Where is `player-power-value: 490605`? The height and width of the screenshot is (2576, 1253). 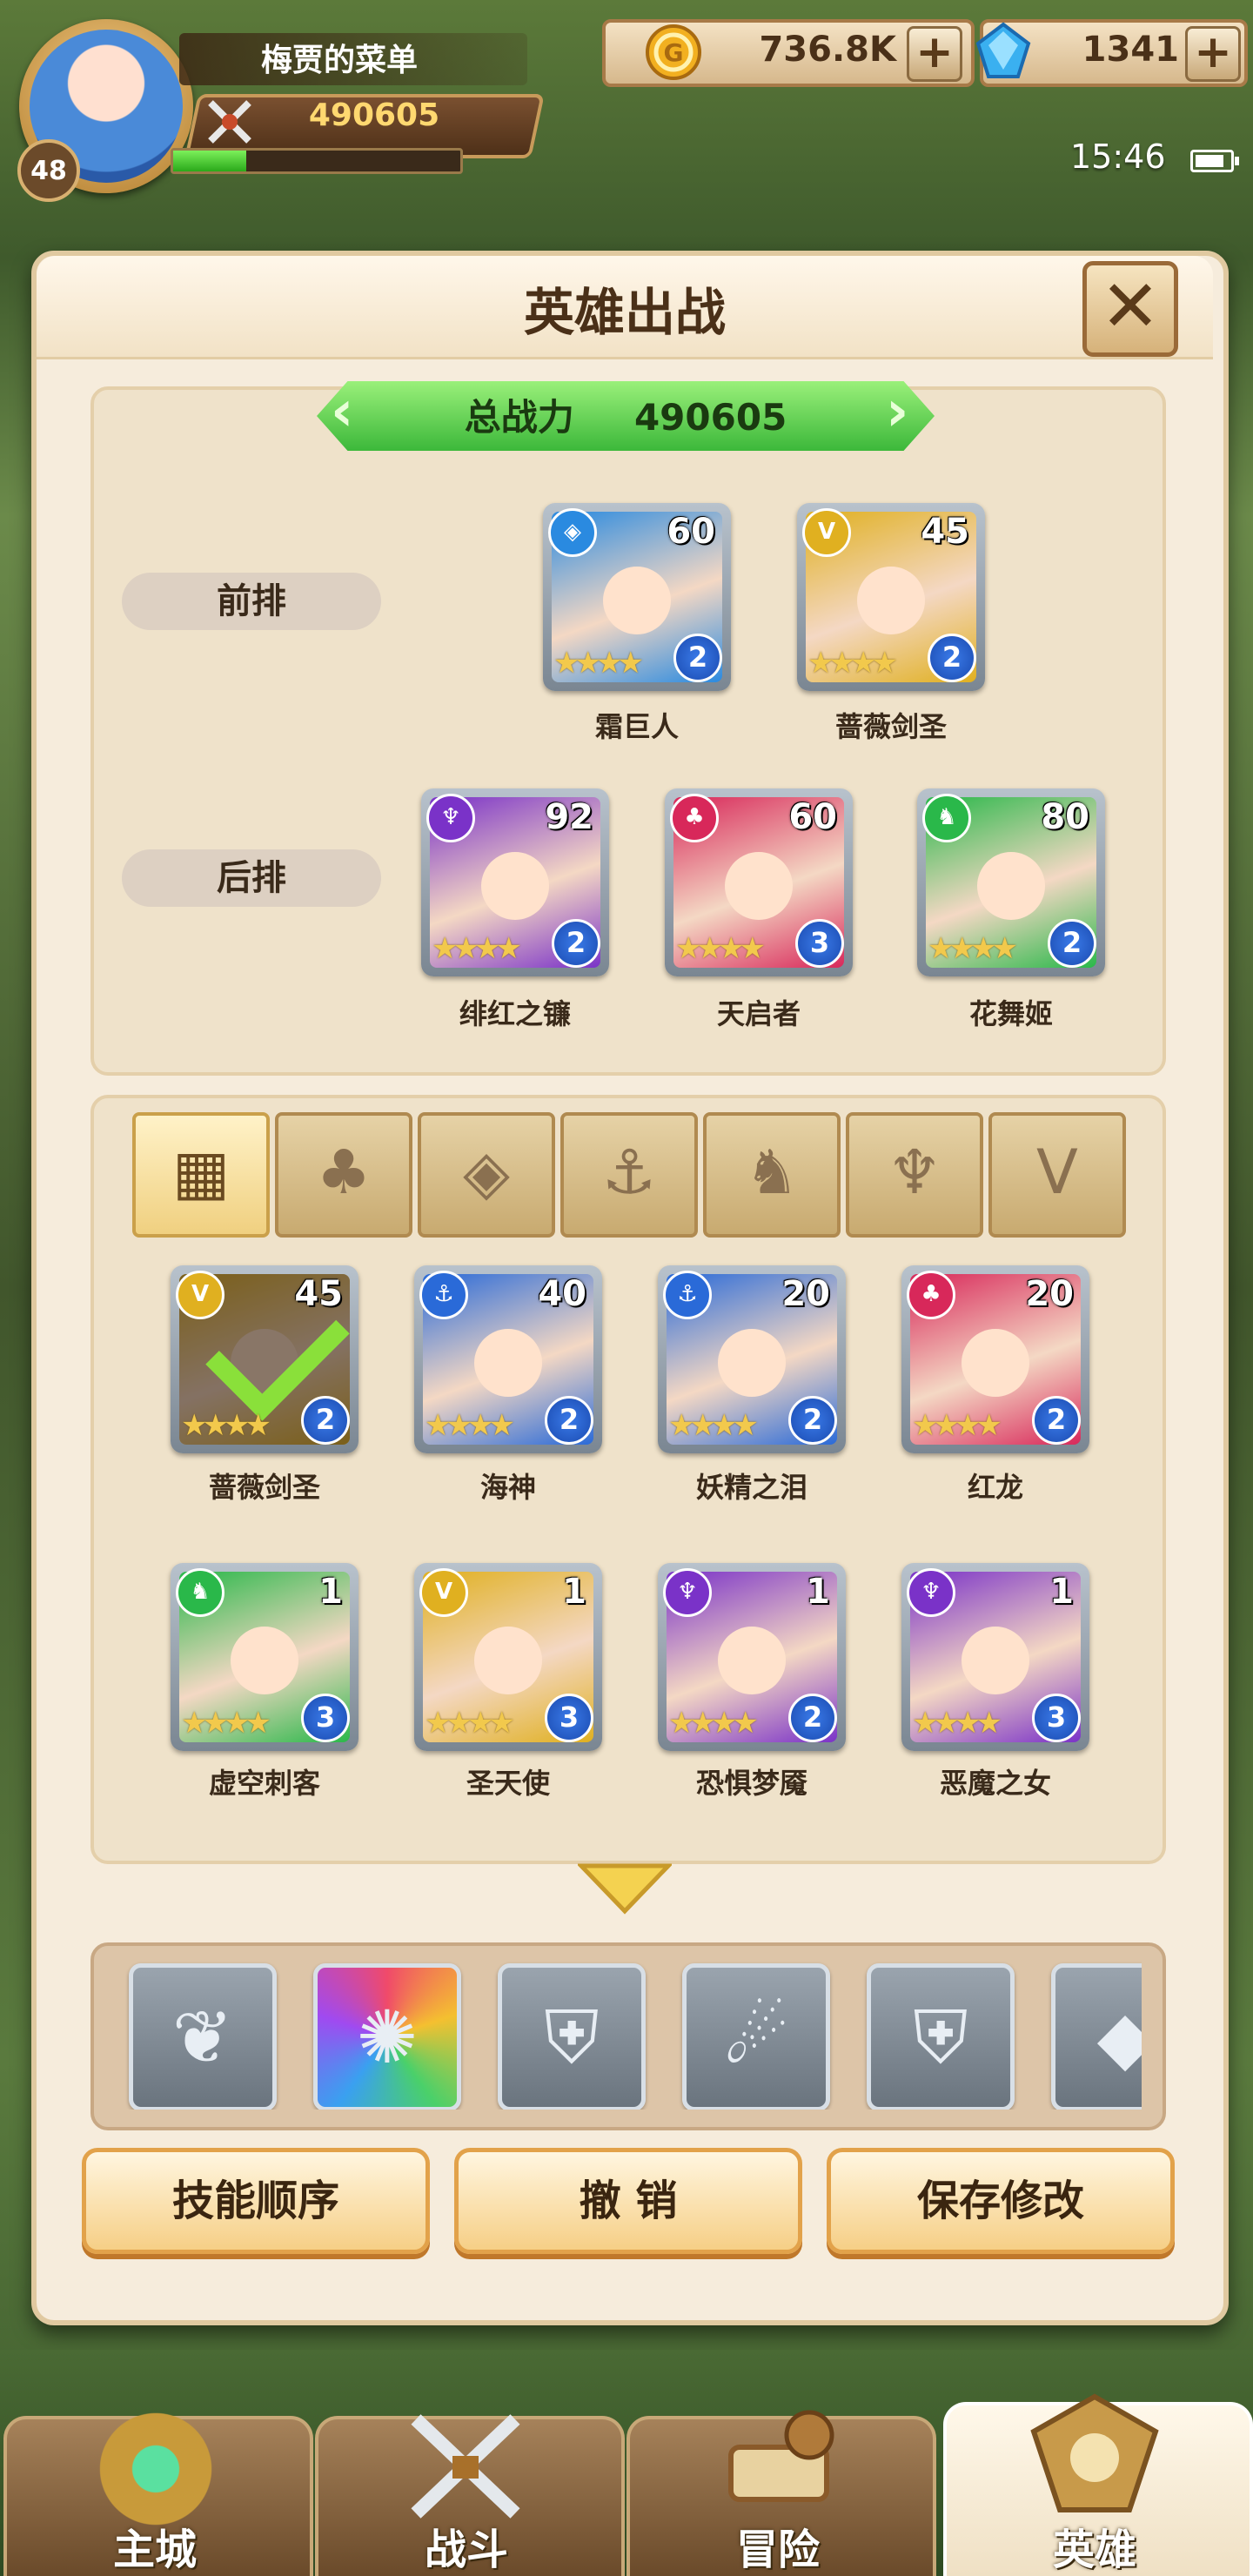
player-power-value: 490605 is located at coordinates (374, 115).